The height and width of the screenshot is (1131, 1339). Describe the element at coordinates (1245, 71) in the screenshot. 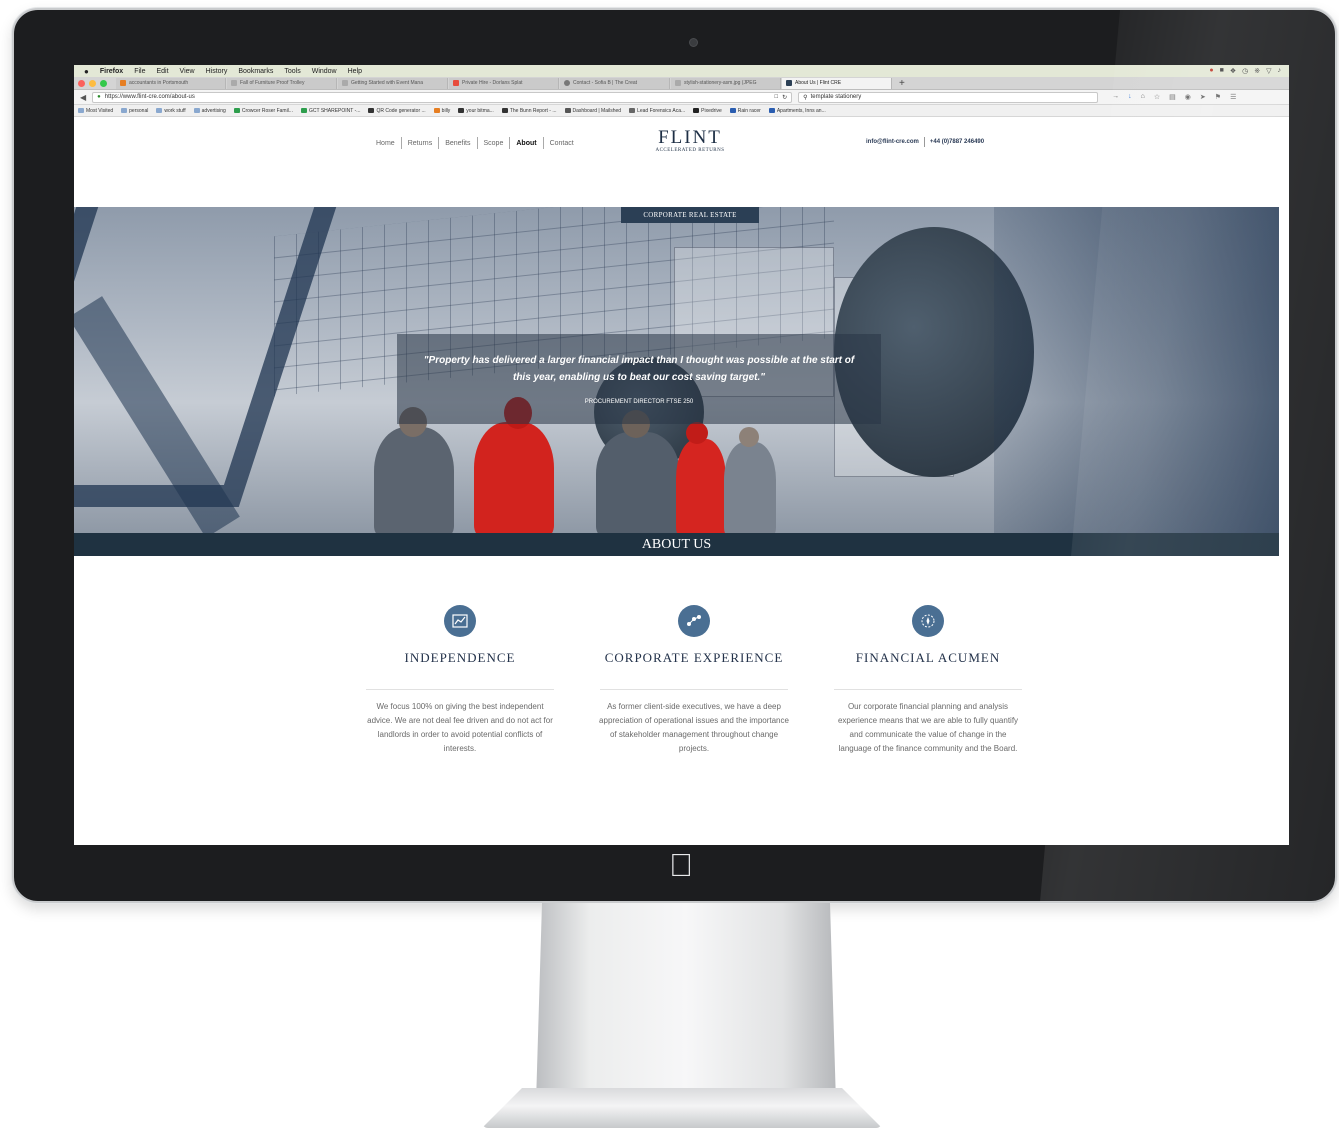

I see `clock-icon: ◷` at that location.